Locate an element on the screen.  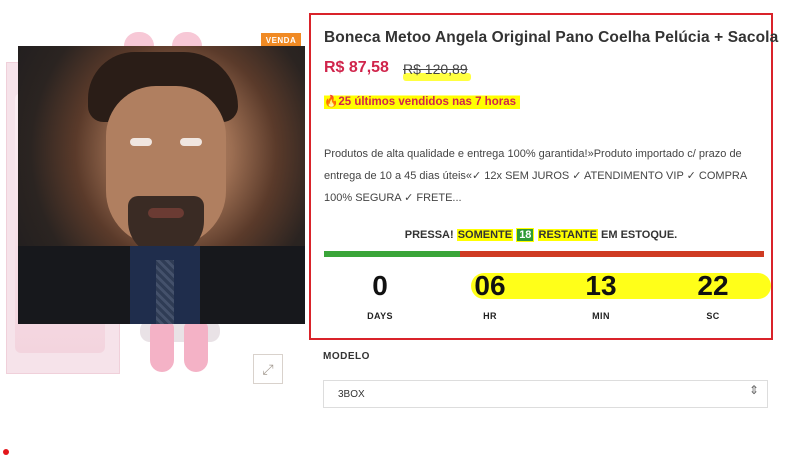
stock-prefix: PRESSA! is located at coordinates (429, 235).